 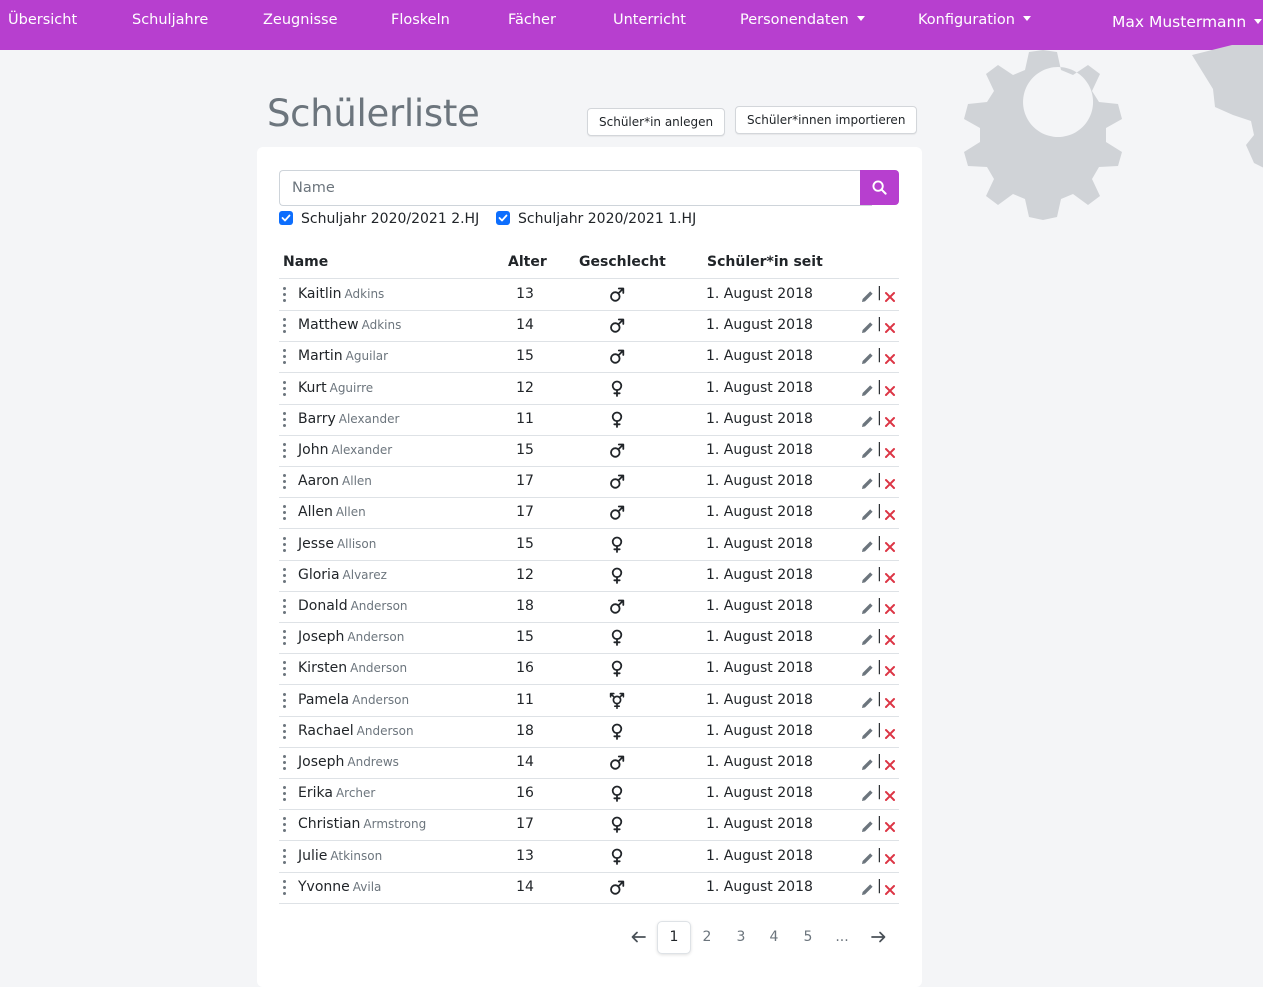 What do you see at coordinates (348, 419) in the screenshot?
I see `student-name: Barry Alexander` at bounding box center [348, 419].